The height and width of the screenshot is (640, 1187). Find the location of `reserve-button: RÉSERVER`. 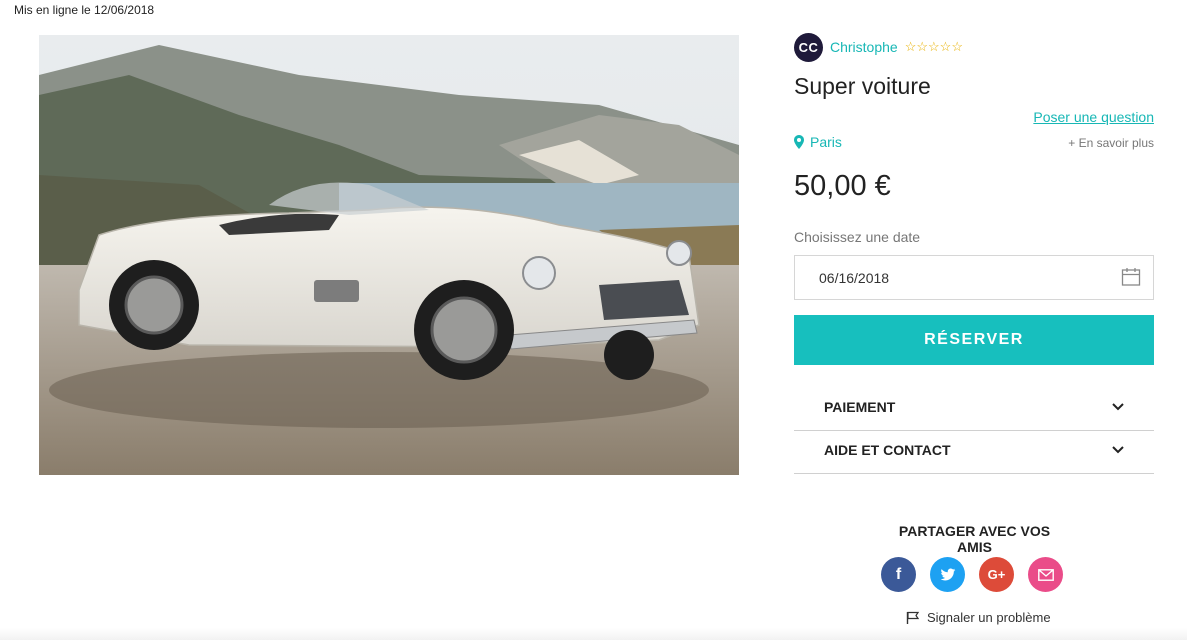

reserve-button: RÉSERVER is located at coordinates (974, 340).